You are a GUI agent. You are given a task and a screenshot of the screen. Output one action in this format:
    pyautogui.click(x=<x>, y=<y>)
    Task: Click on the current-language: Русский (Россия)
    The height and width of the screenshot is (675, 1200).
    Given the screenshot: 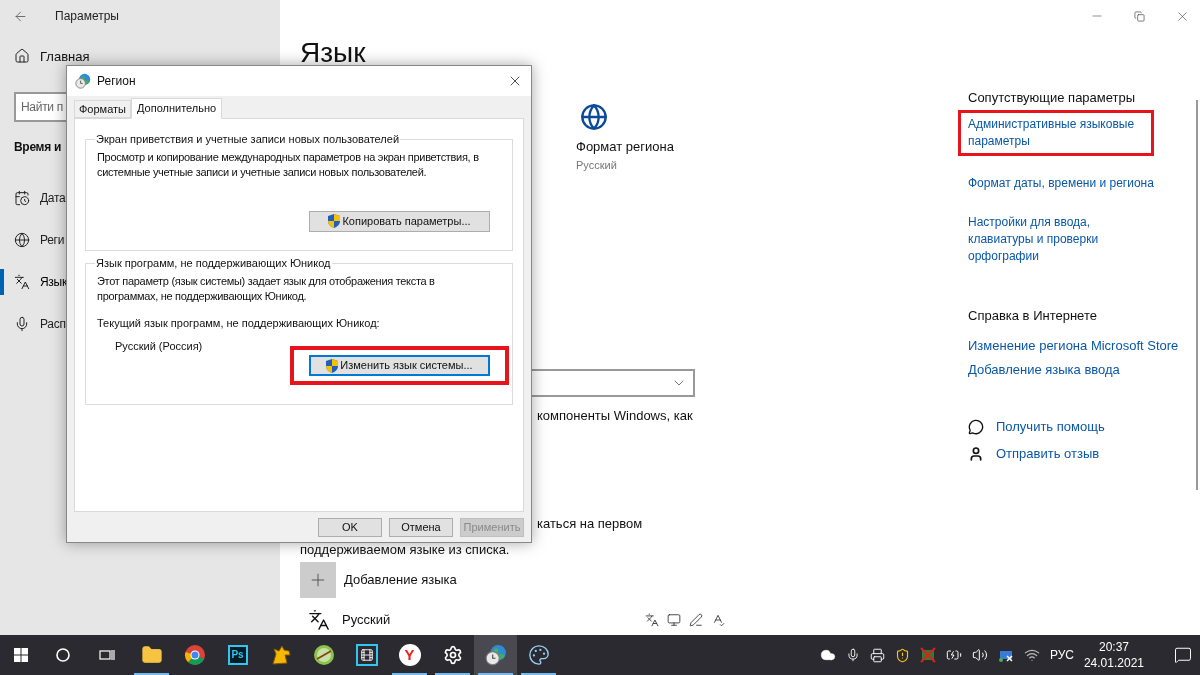 What is the action you would take?
    pyautogui.click(x=159, y=346)
    